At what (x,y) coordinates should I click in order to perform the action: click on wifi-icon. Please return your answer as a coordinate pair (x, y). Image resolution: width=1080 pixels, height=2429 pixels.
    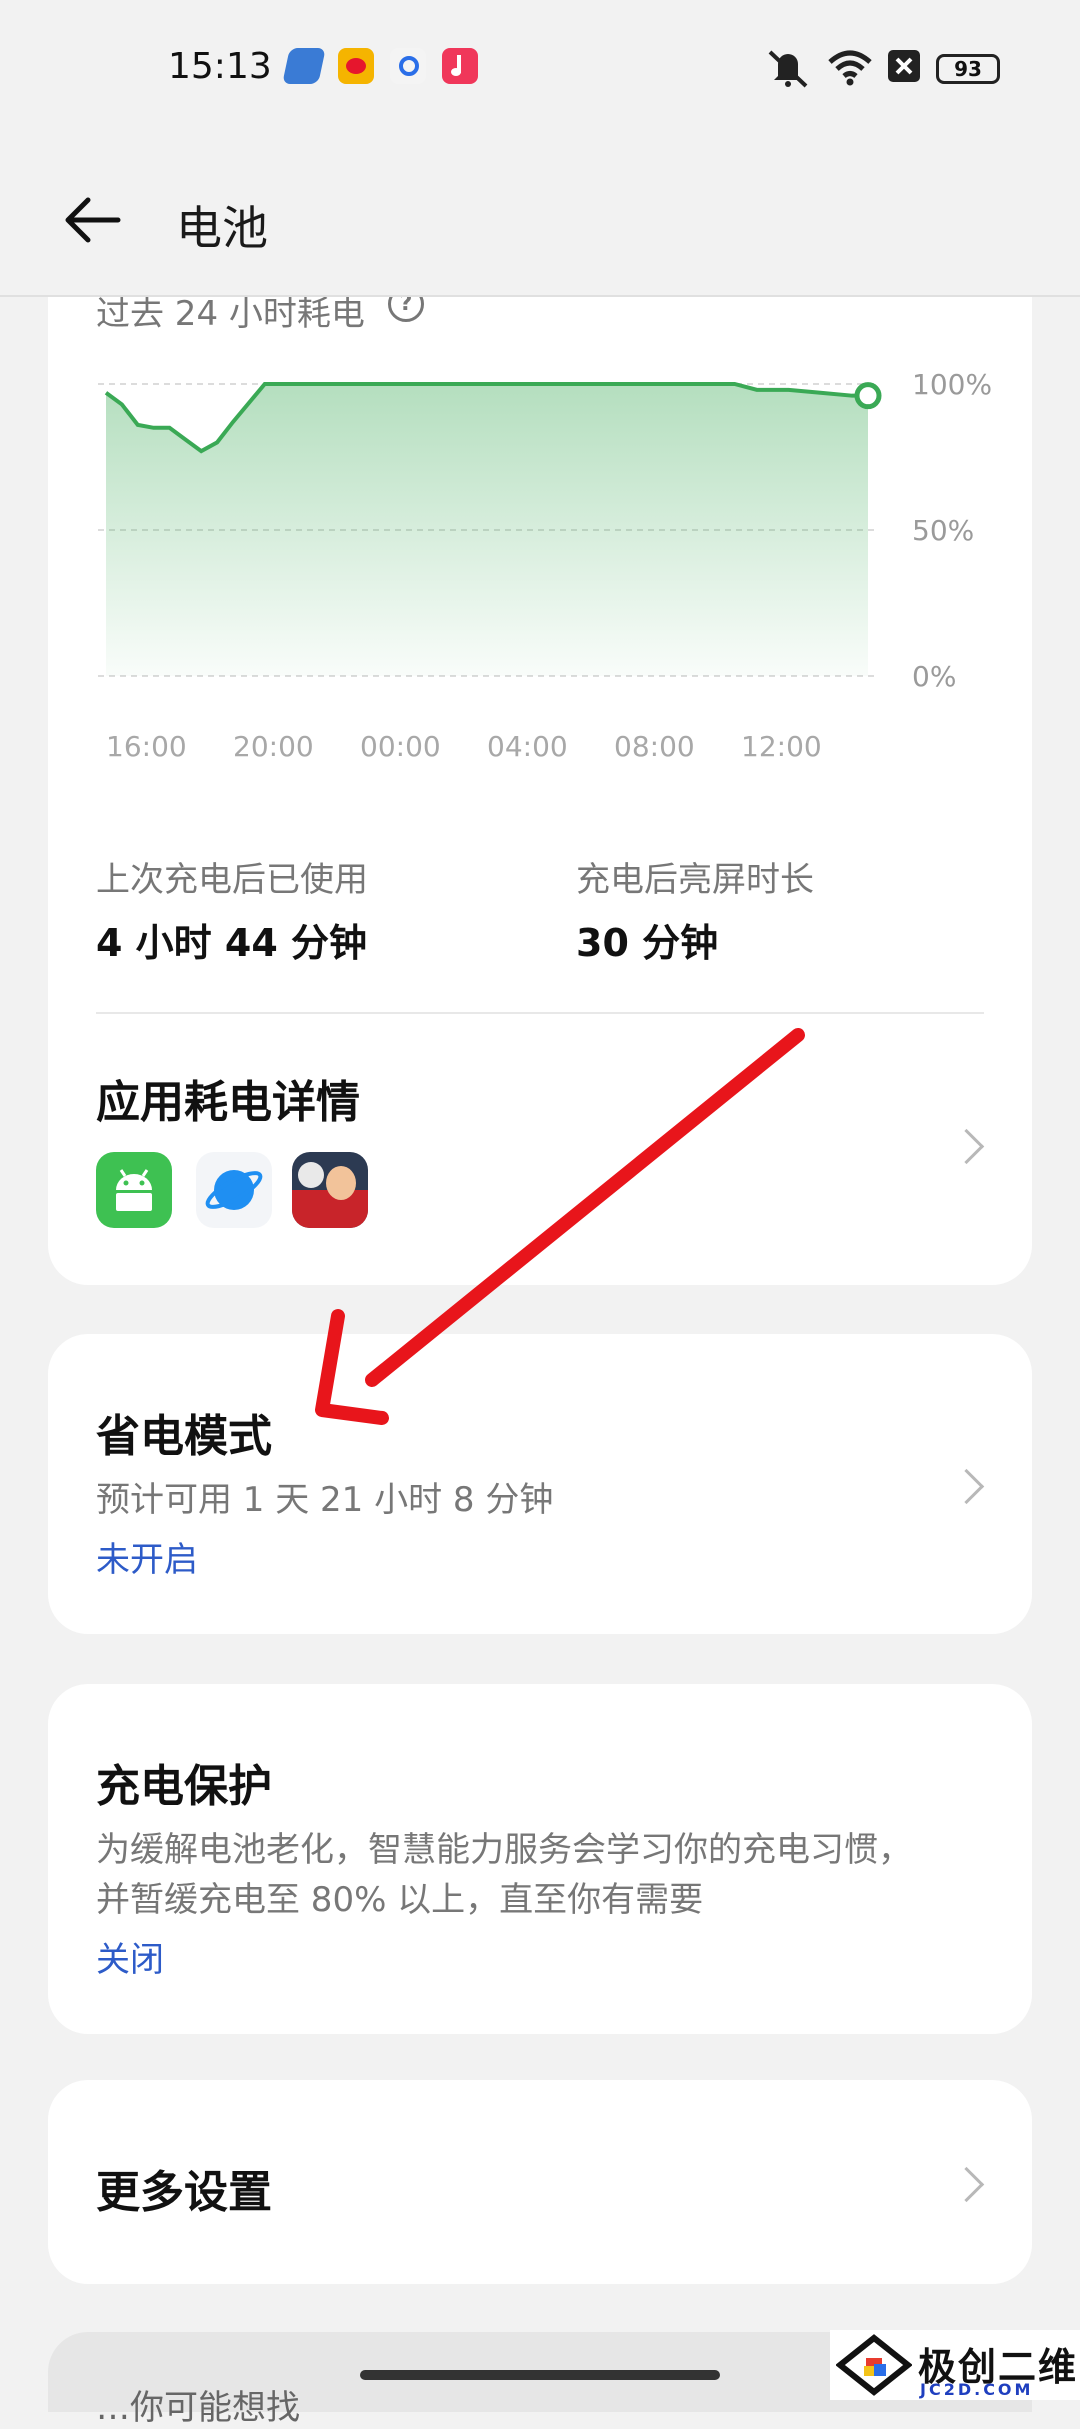
    Looking at the image, I should click on (850, 68).